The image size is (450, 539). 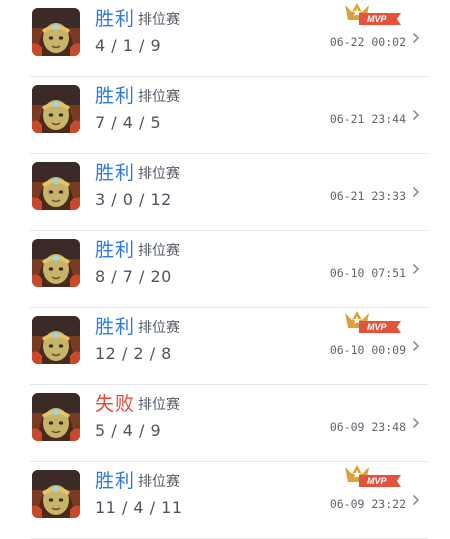 I want to click on match-row: 胜利 排位赛 12 / 2 / 8 MVP 06-10 00:09, so click(x=225, y=346).